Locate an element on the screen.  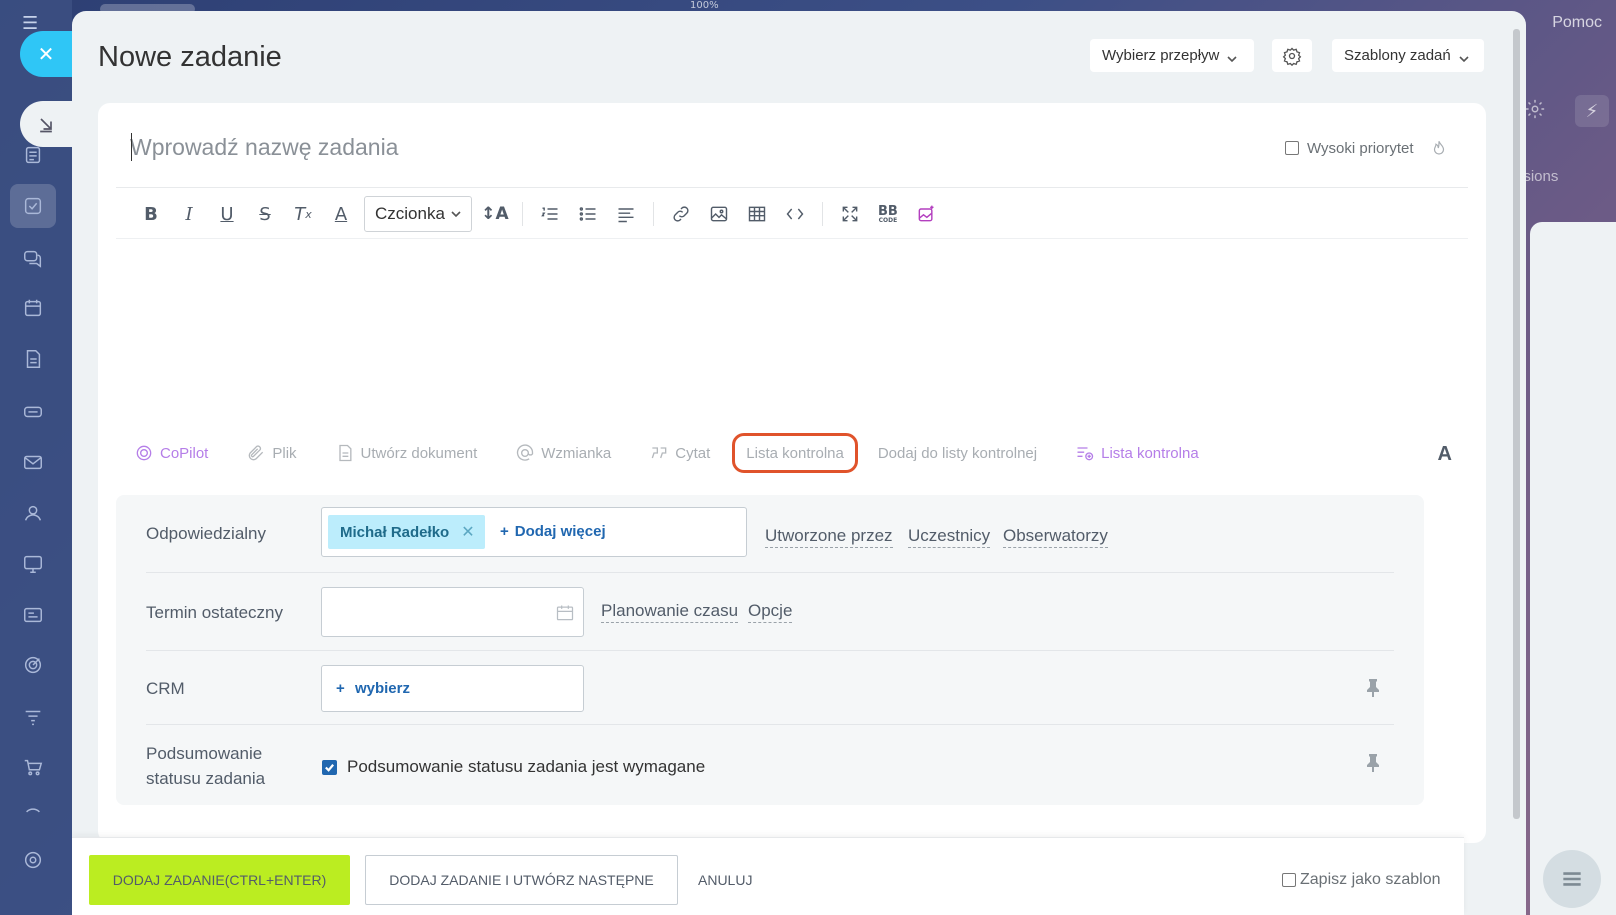
copilot-button: CoPilot is located at coordinates (171, 453).